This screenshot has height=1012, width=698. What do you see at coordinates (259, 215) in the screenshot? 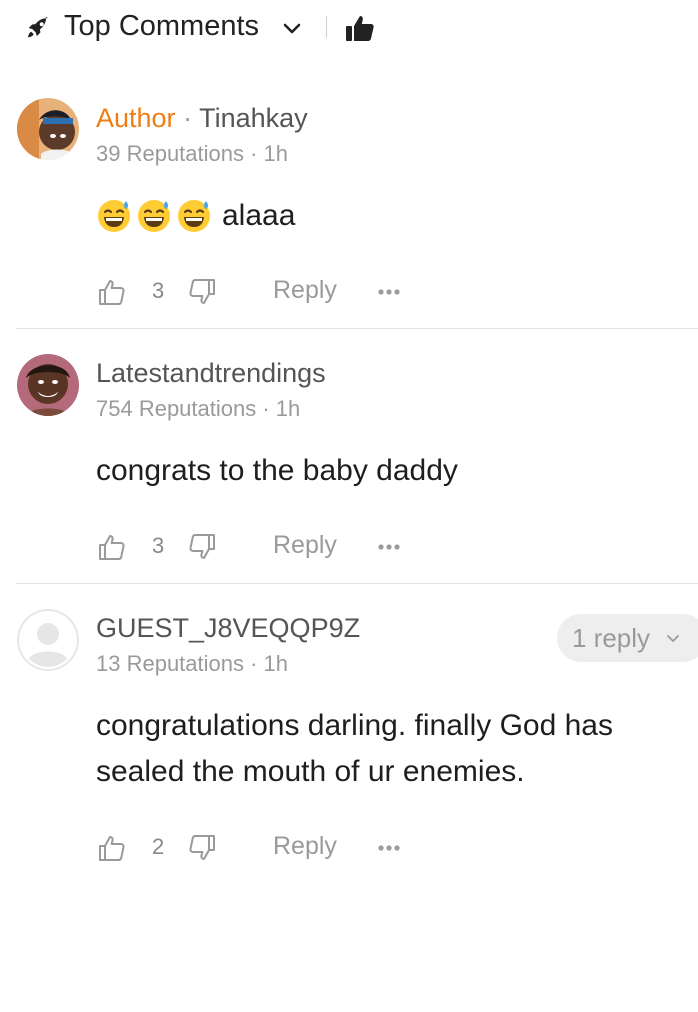
I see `comment-text: alaaa` at bounding box center [259, 215].